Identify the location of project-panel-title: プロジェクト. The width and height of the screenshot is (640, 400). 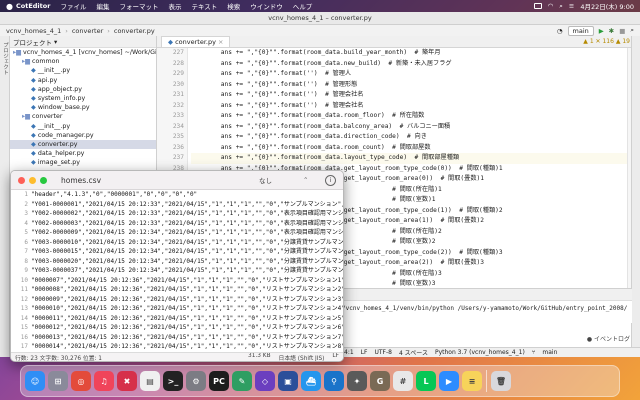
(32, 42).